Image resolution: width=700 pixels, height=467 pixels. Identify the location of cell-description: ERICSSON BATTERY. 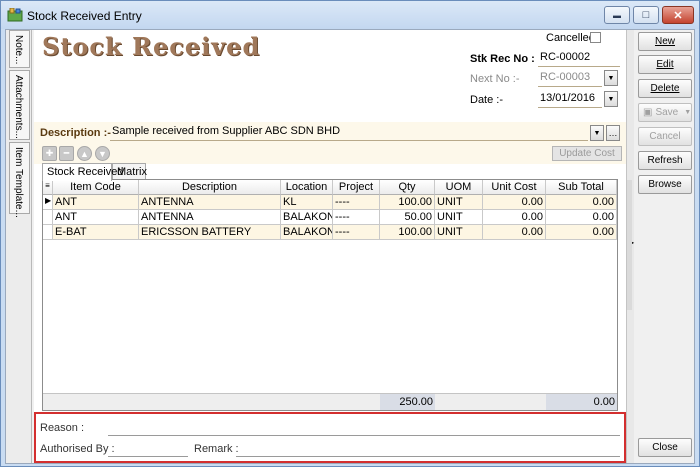
(210, 232).